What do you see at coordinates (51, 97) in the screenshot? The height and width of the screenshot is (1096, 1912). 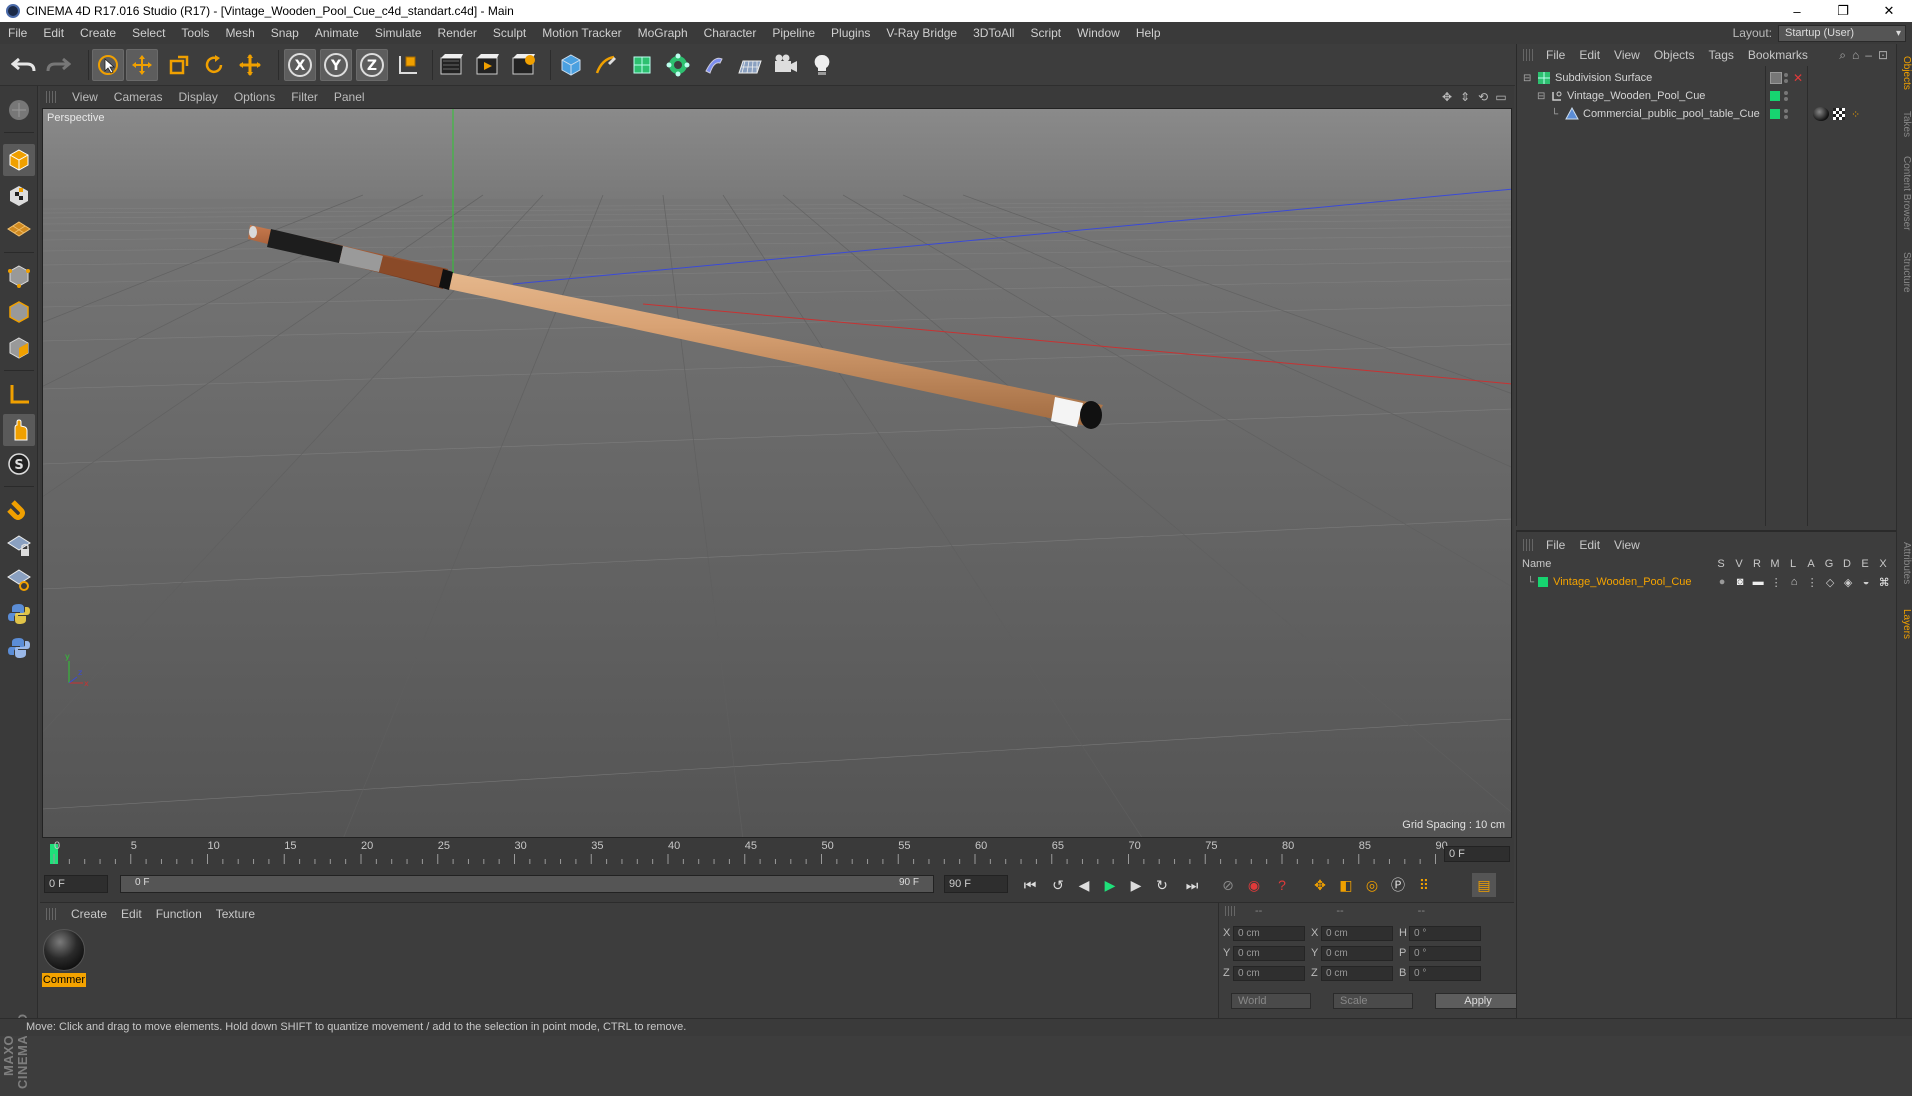 I see `panel-grip-icon` at bounding box center [51, 97].